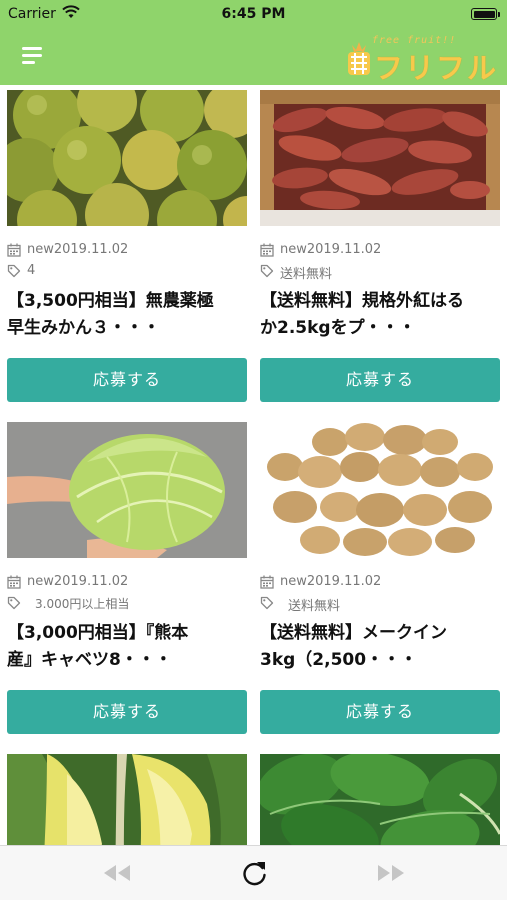  Describe the element at coordinates (89, 660) in the screenshot. I see `product-title-line2: 産』キャベツ8・・・` at that location.